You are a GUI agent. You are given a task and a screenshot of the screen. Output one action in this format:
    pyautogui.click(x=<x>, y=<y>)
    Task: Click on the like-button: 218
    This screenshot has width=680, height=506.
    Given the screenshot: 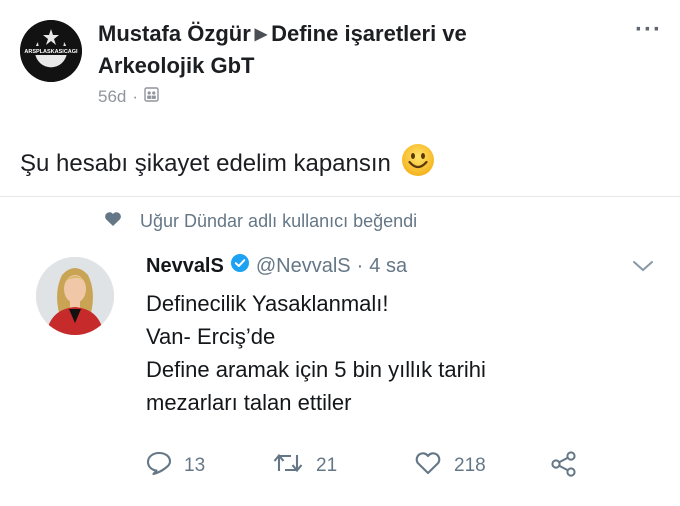 What is the action you would take?
    pyautogui.click(x=450, y=466)
    